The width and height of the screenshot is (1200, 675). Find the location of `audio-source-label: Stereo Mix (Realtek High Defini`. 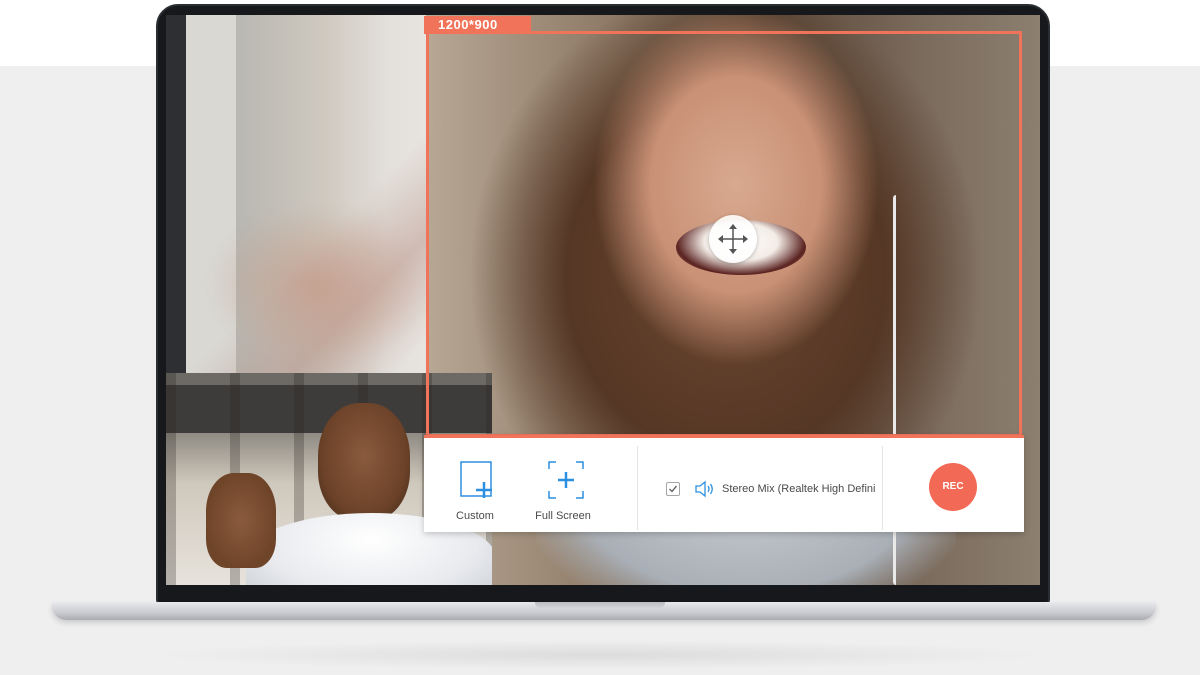

audio-source-label: Stereo Mix (Realtek High Defini is located at coordinates (799, 489).